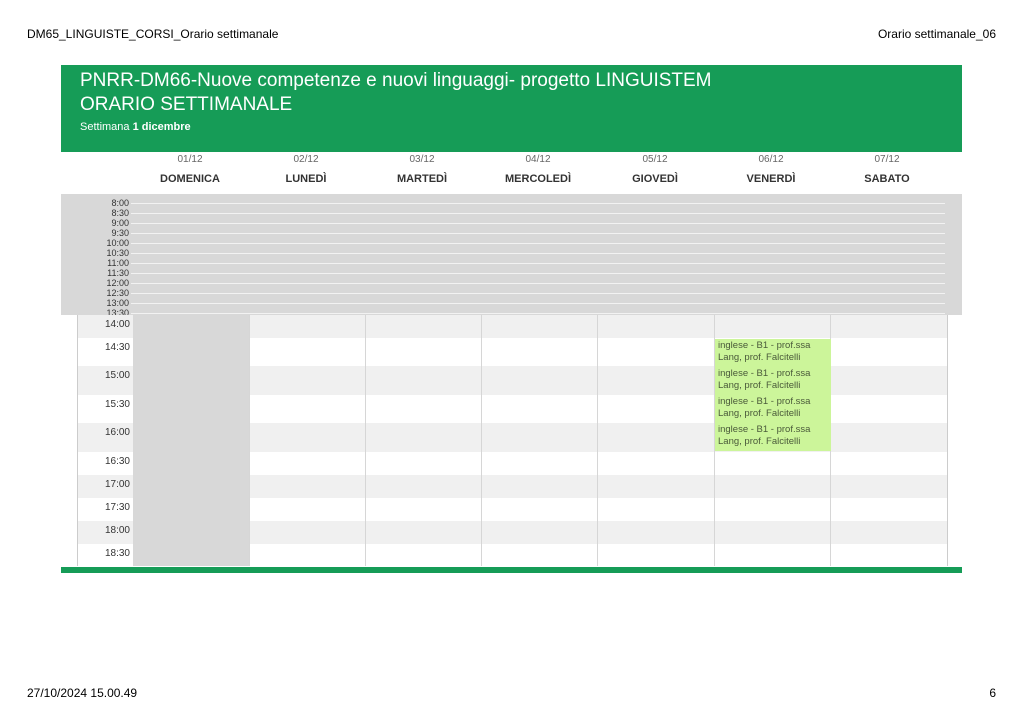 This screenshot has width=1024, height=724. I want to click on time-label: 18:30, so click(117, 553).